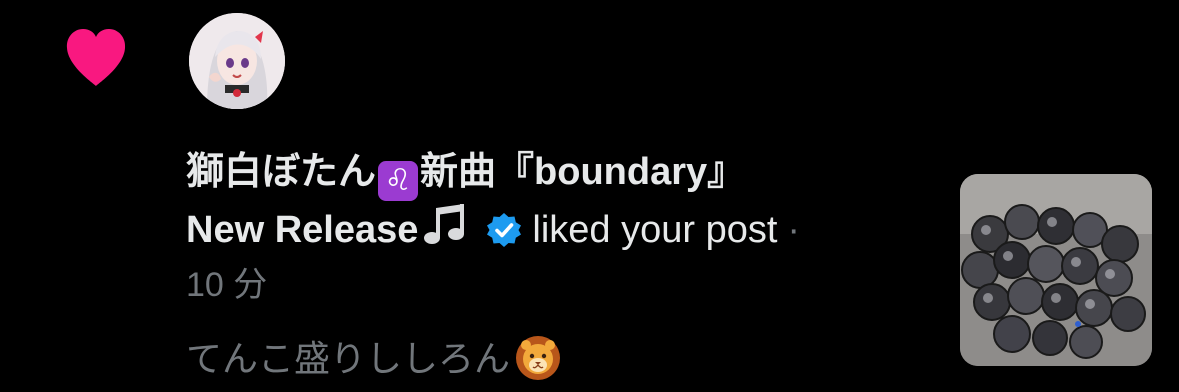 This screenshot has width=1179, height=392. What do you see at coordinates (348, 358) in the screenshot?
I see `post-text: てんこ盛りししろん` at bounding box center [348, 358].